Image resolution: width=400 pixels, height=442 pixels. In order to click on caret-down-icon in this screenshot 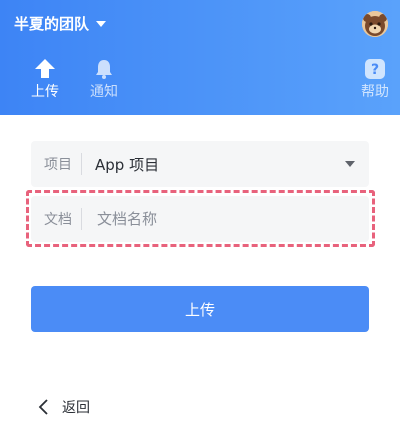, I will do `click(101, 24)`.